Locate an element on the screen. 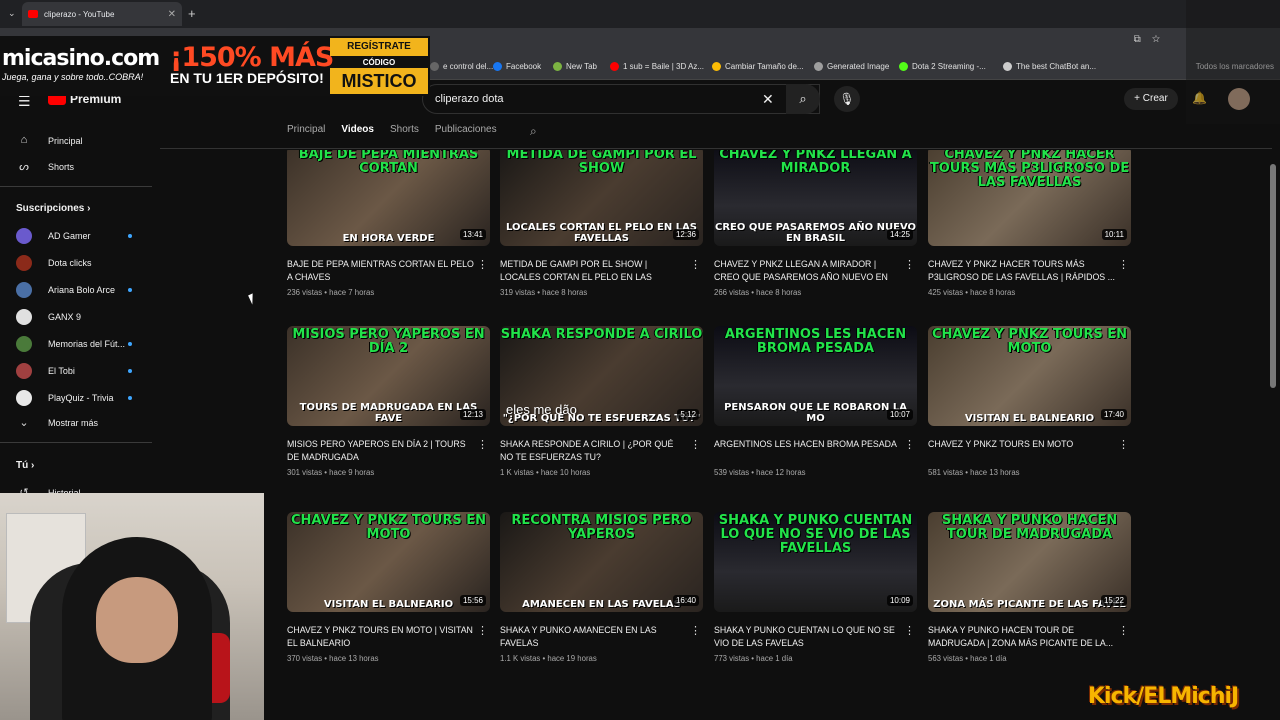  ad-register-button: REGÍSTRATE is located at coordinates (379, 47).